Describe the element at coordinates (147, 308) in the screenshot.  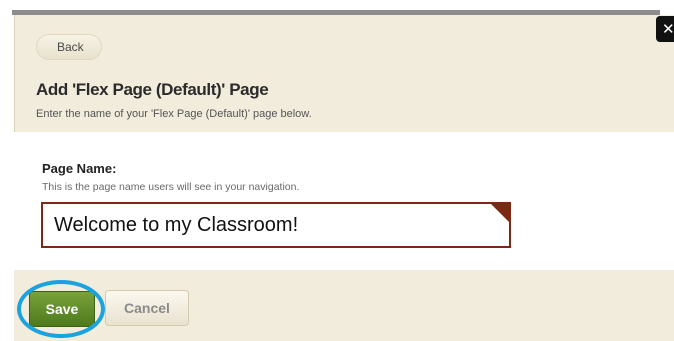
I see `cancel-button: Cancel` at that location.